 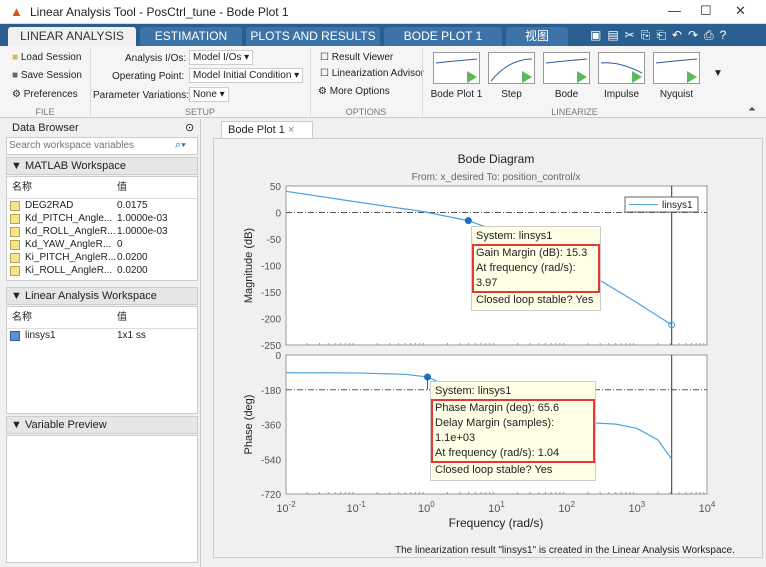 I want to click on gain-margin-marker, so click(x=468, y=221).